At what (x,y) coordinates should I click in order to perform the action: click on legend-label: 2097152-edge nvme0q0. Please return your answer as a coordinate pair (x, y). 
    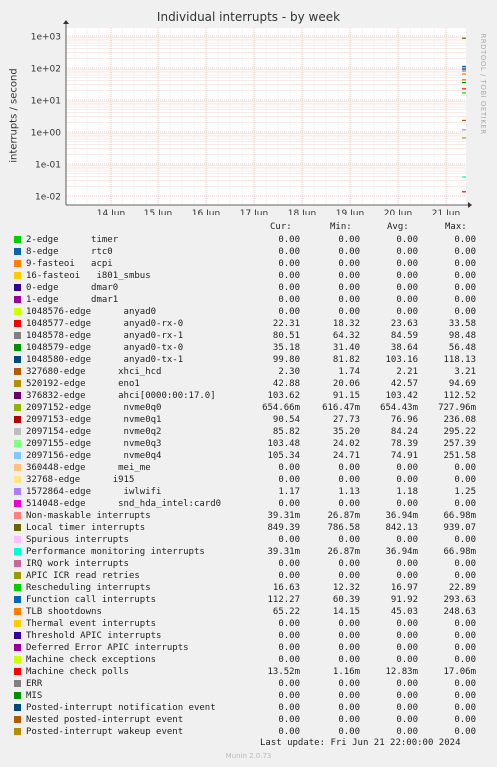
    Looking at the image, I should click on (94, 408).